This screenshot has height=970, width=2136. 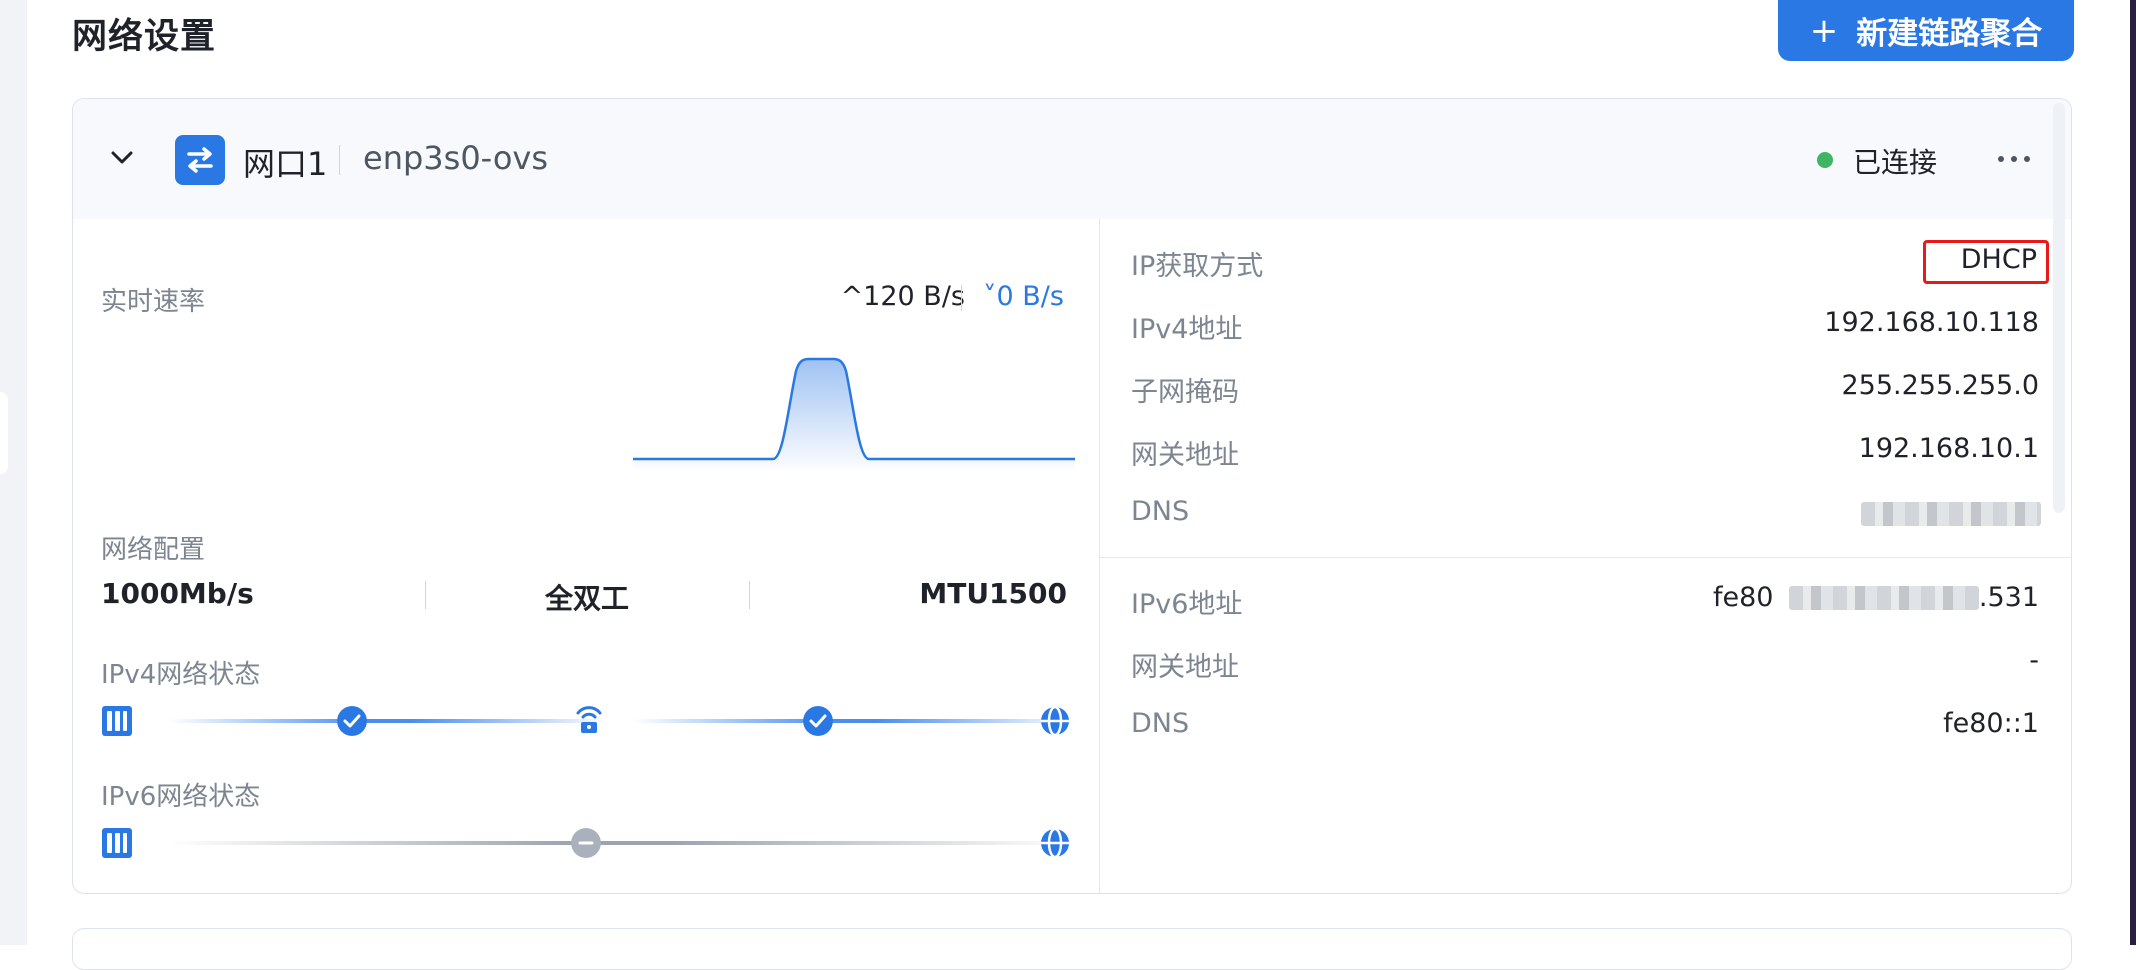 What do you see at coordinates (1187, 604) in the screenshot?
I see `ipv6-address-label: IPv6地址` at bounding box center [1187, 604].